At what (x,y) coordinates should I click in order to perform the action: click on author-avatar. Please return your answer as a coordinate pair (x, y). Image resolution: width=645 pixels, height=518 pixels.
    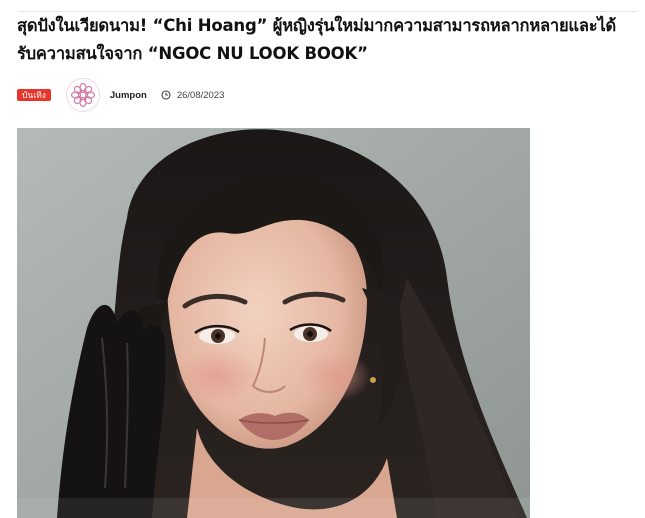
    Looking at the image, I should click on (82, 95).